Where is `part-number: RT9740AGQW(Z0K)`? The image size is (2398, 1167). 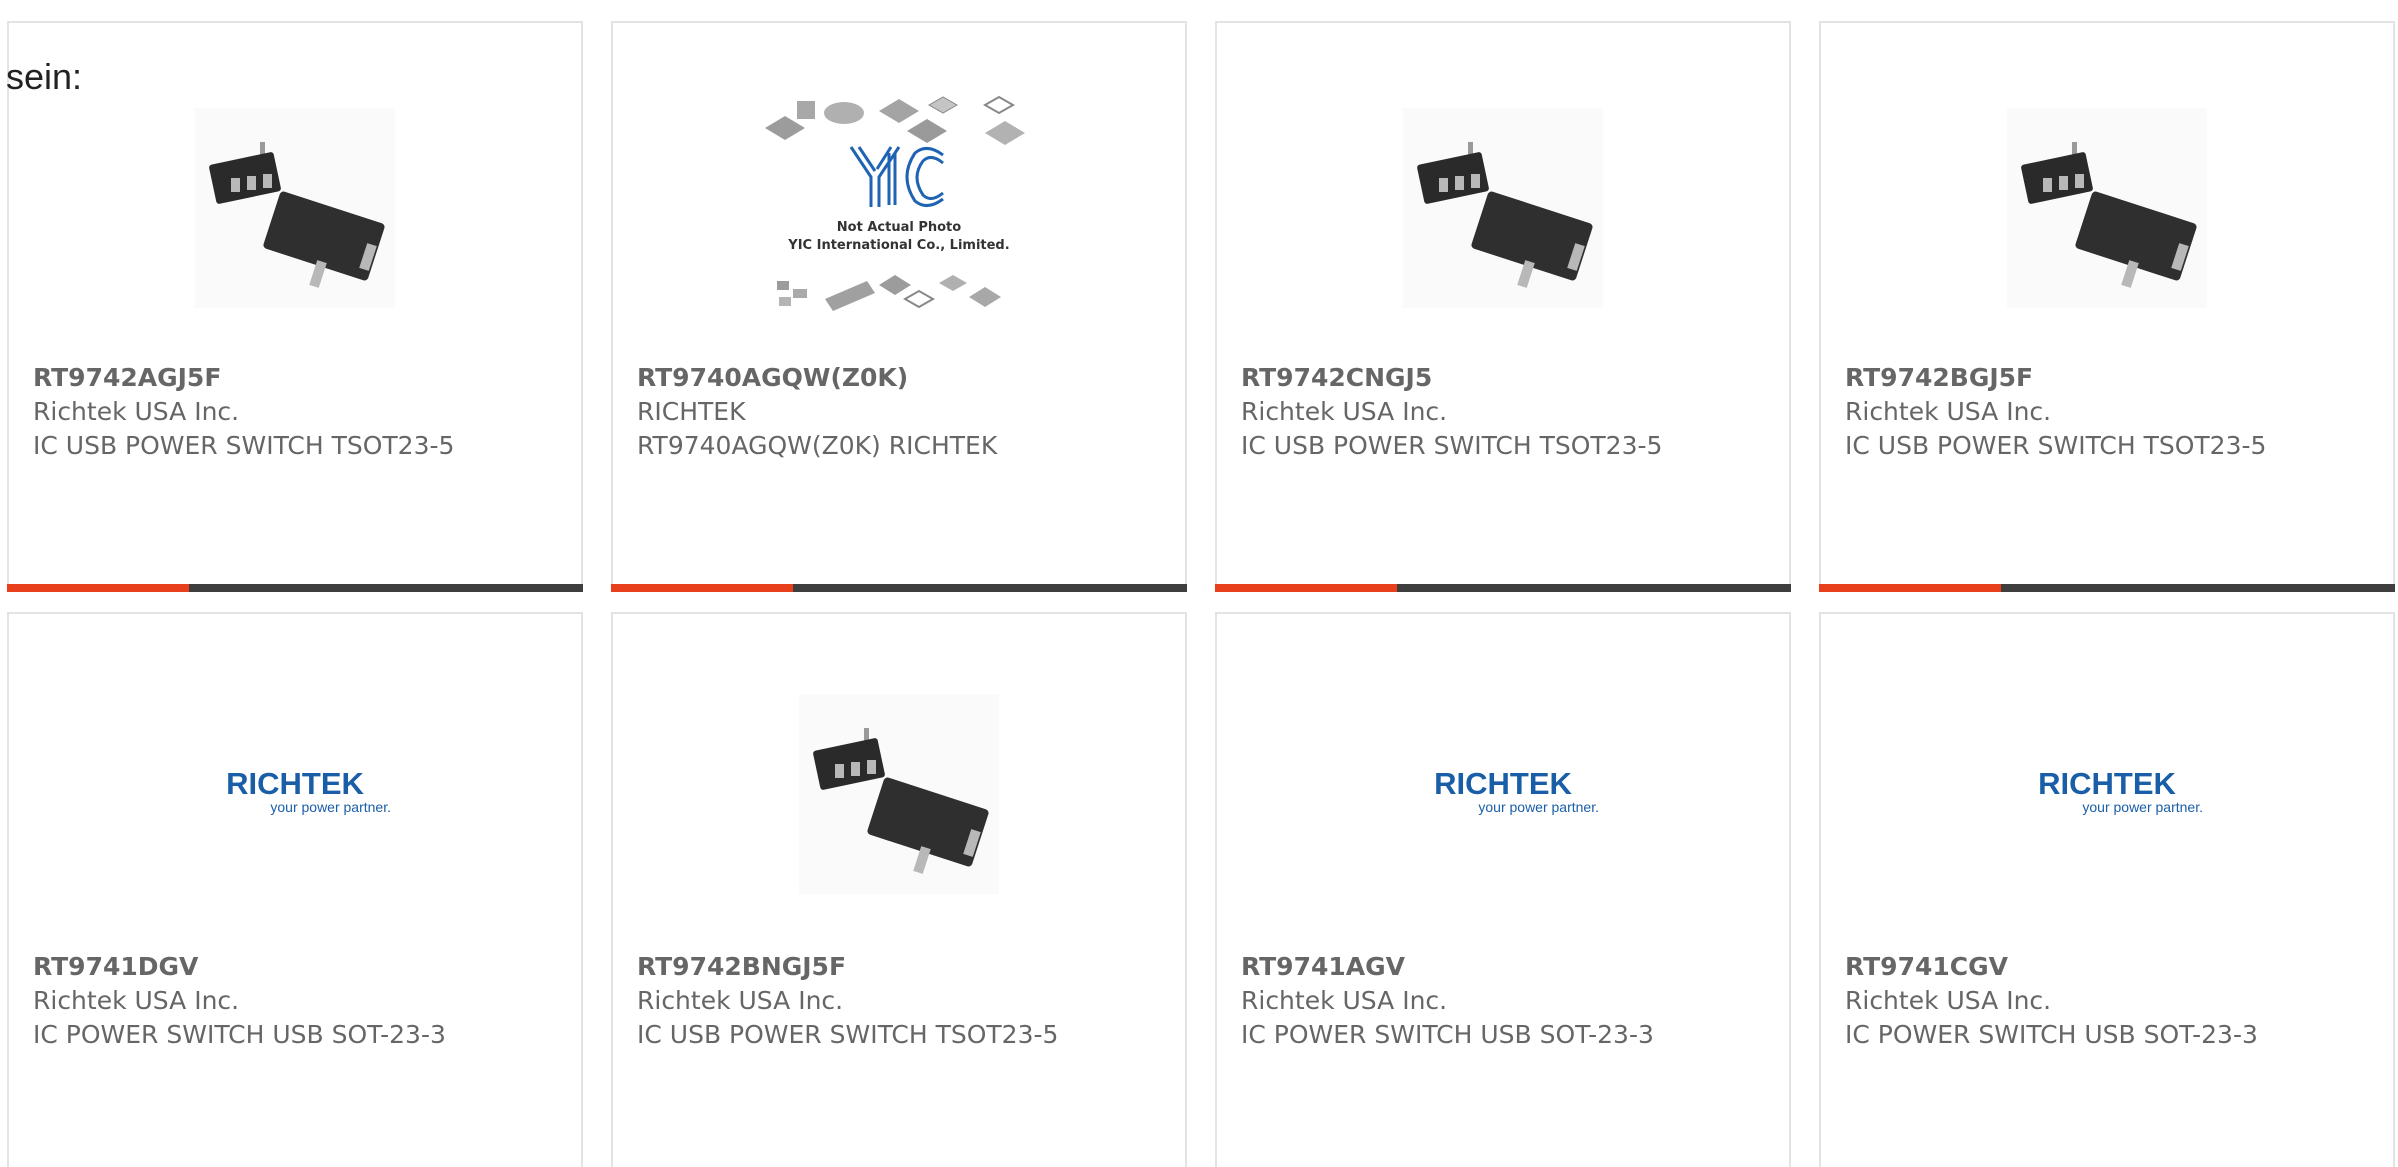
part-number: RT9740AGQW(Z0K) is located at coordinates (857, 378).